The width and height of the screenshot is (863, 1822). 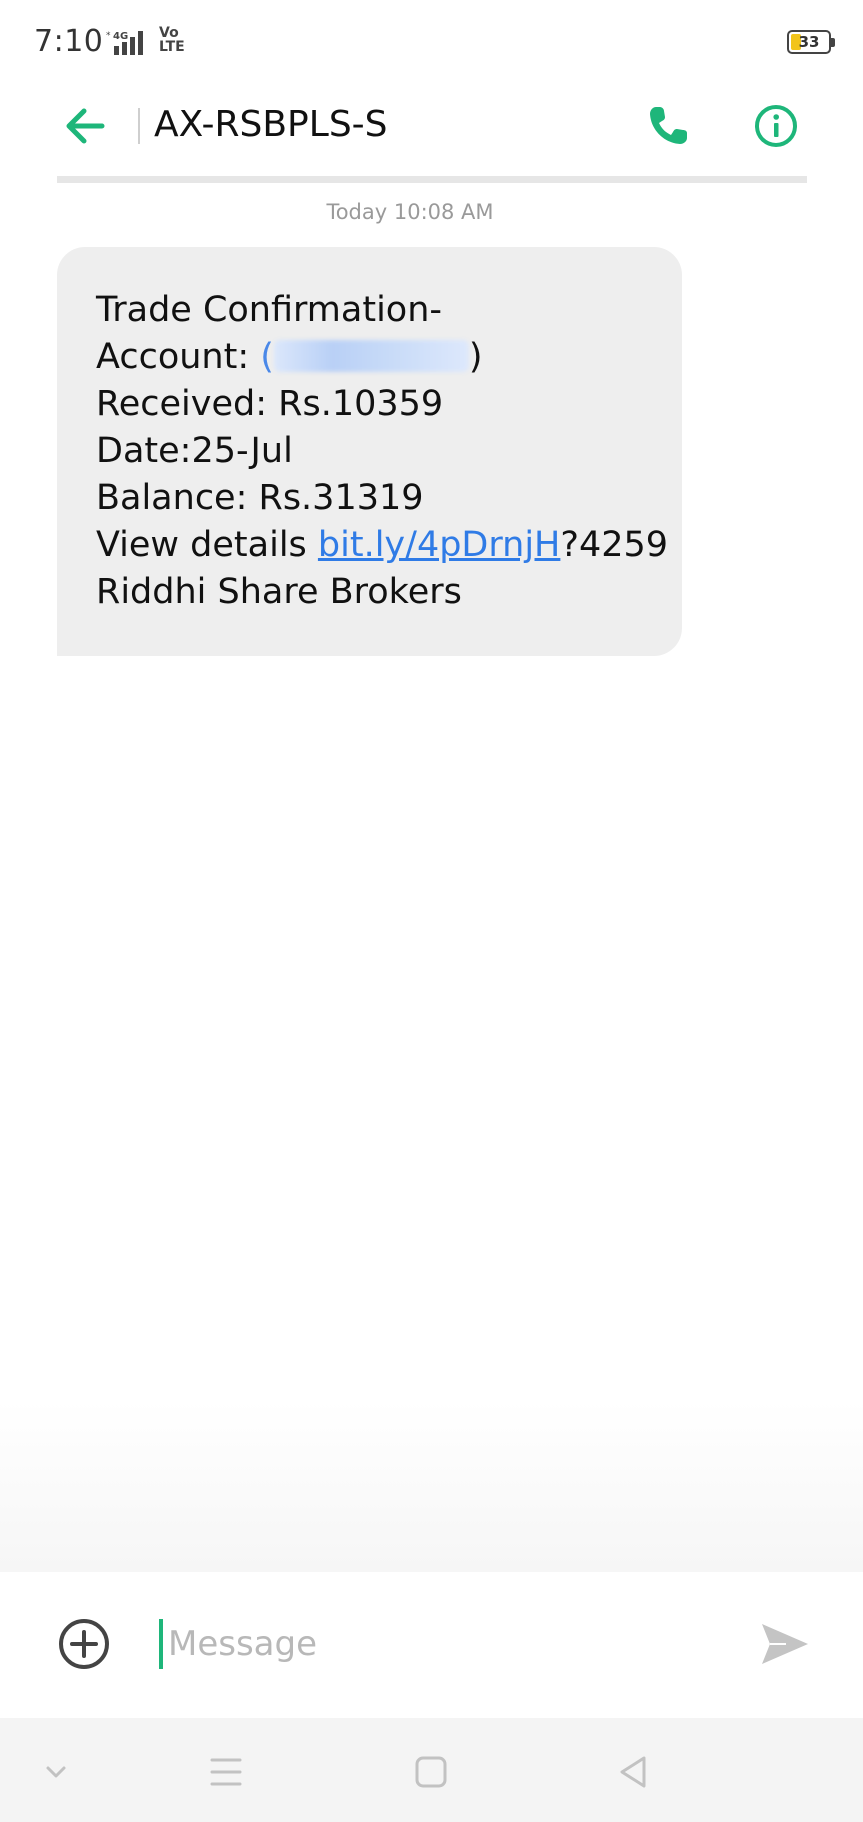 I want to click on volte-icon: Vo LTE, so click(x=172, y=40).